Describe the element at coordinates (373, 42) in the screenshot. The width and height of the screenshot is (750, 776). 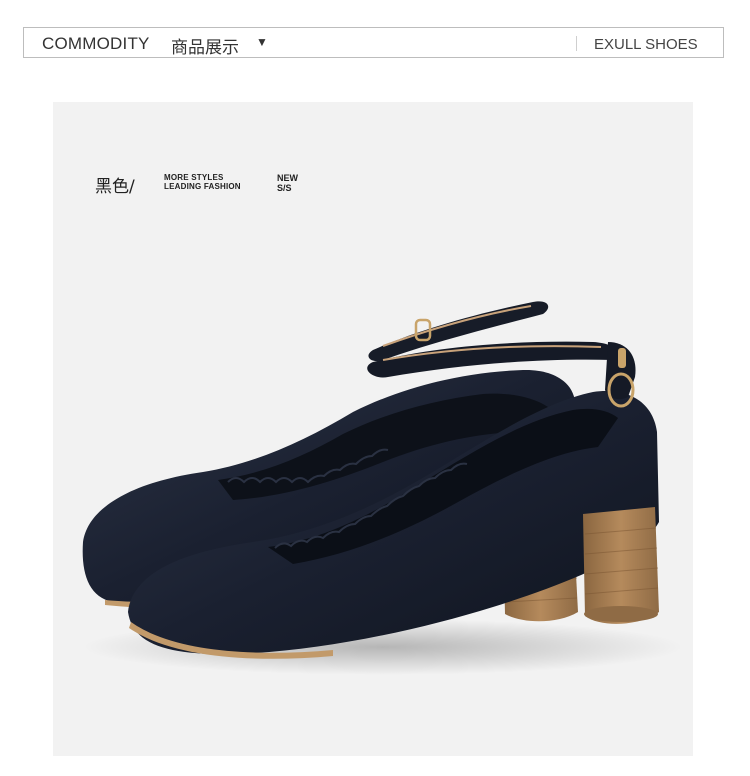
I see `section-header: COMMODITY 商品展示 ▼ EXULL SHOES` at that location.